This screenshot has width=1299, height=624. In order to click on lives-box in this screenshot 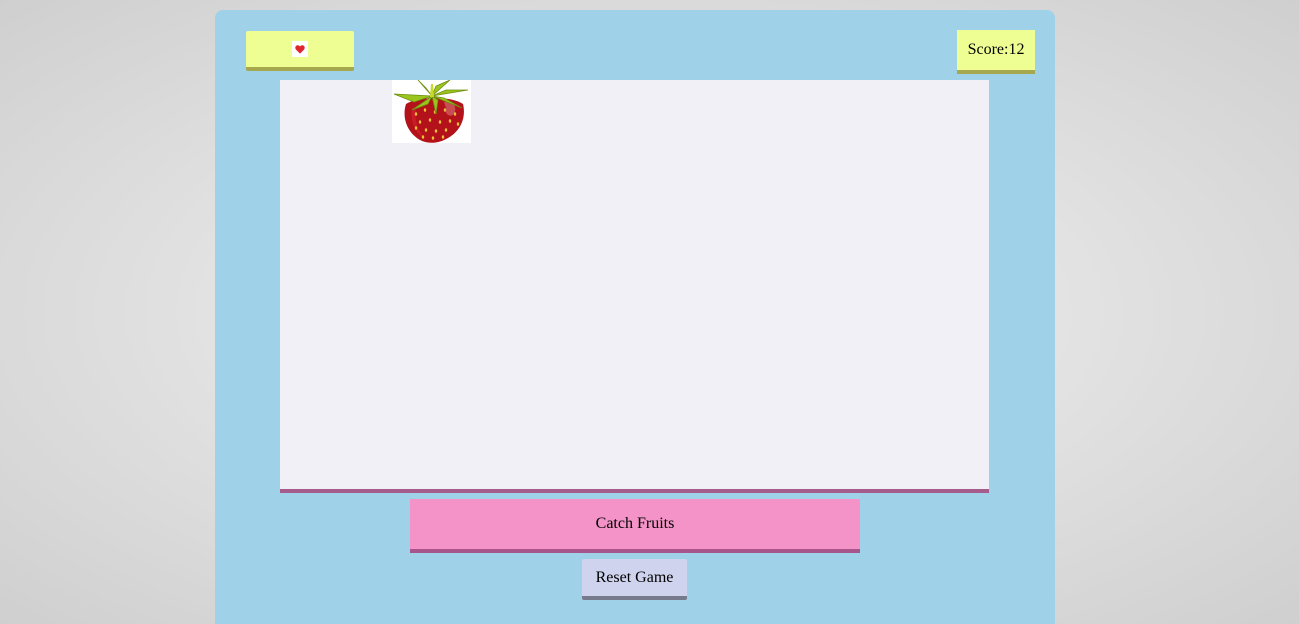, I will do `click(300, 51)`.